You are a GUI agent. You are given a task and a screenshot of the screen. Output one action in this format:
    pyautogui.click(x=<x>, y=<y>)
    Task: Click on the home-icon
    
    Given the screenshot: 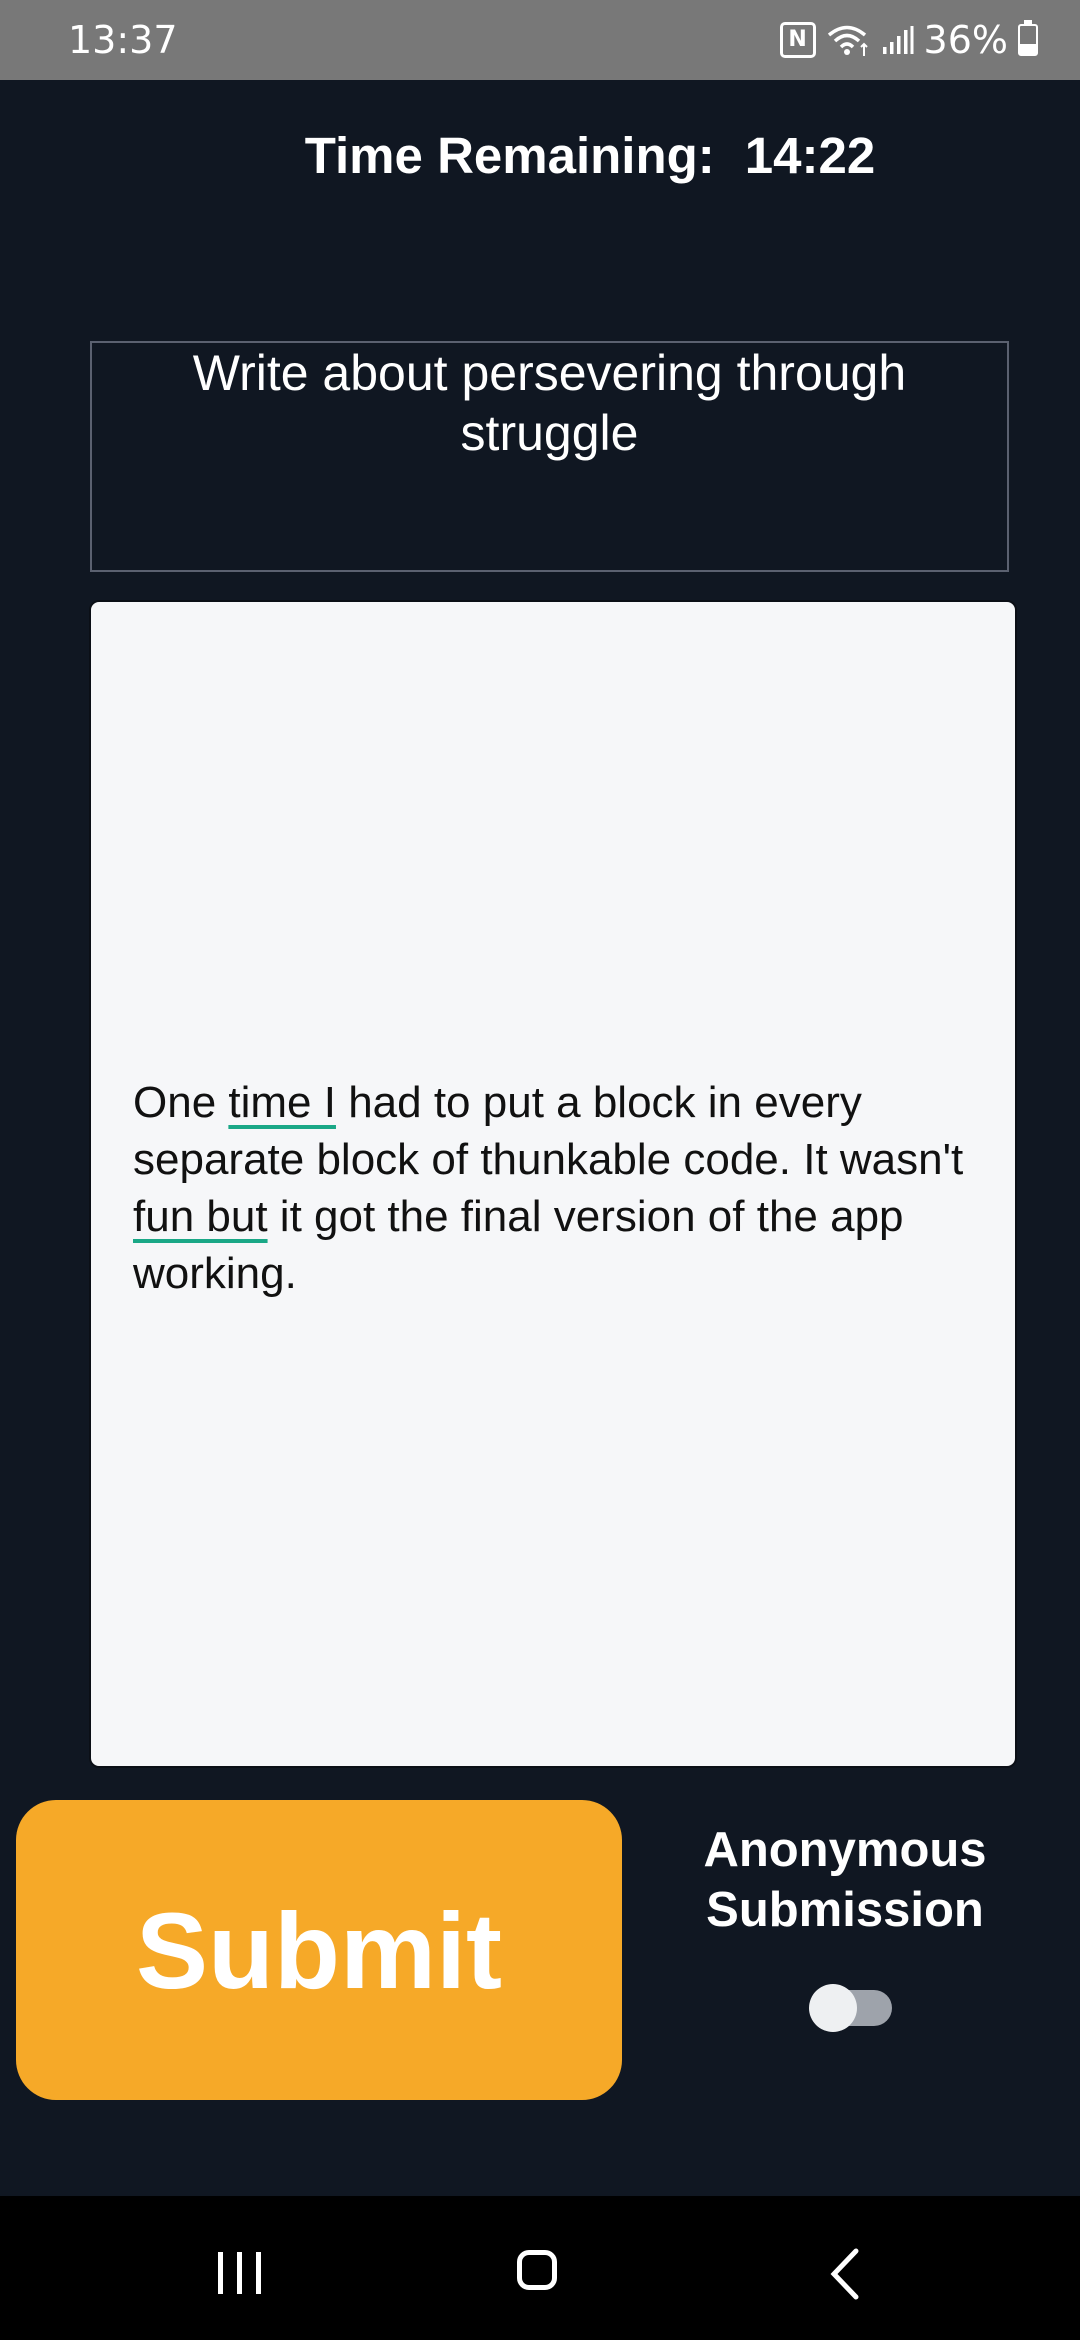 What is the action you would take?
    pyautogui.click(x=537, y=2270)
    